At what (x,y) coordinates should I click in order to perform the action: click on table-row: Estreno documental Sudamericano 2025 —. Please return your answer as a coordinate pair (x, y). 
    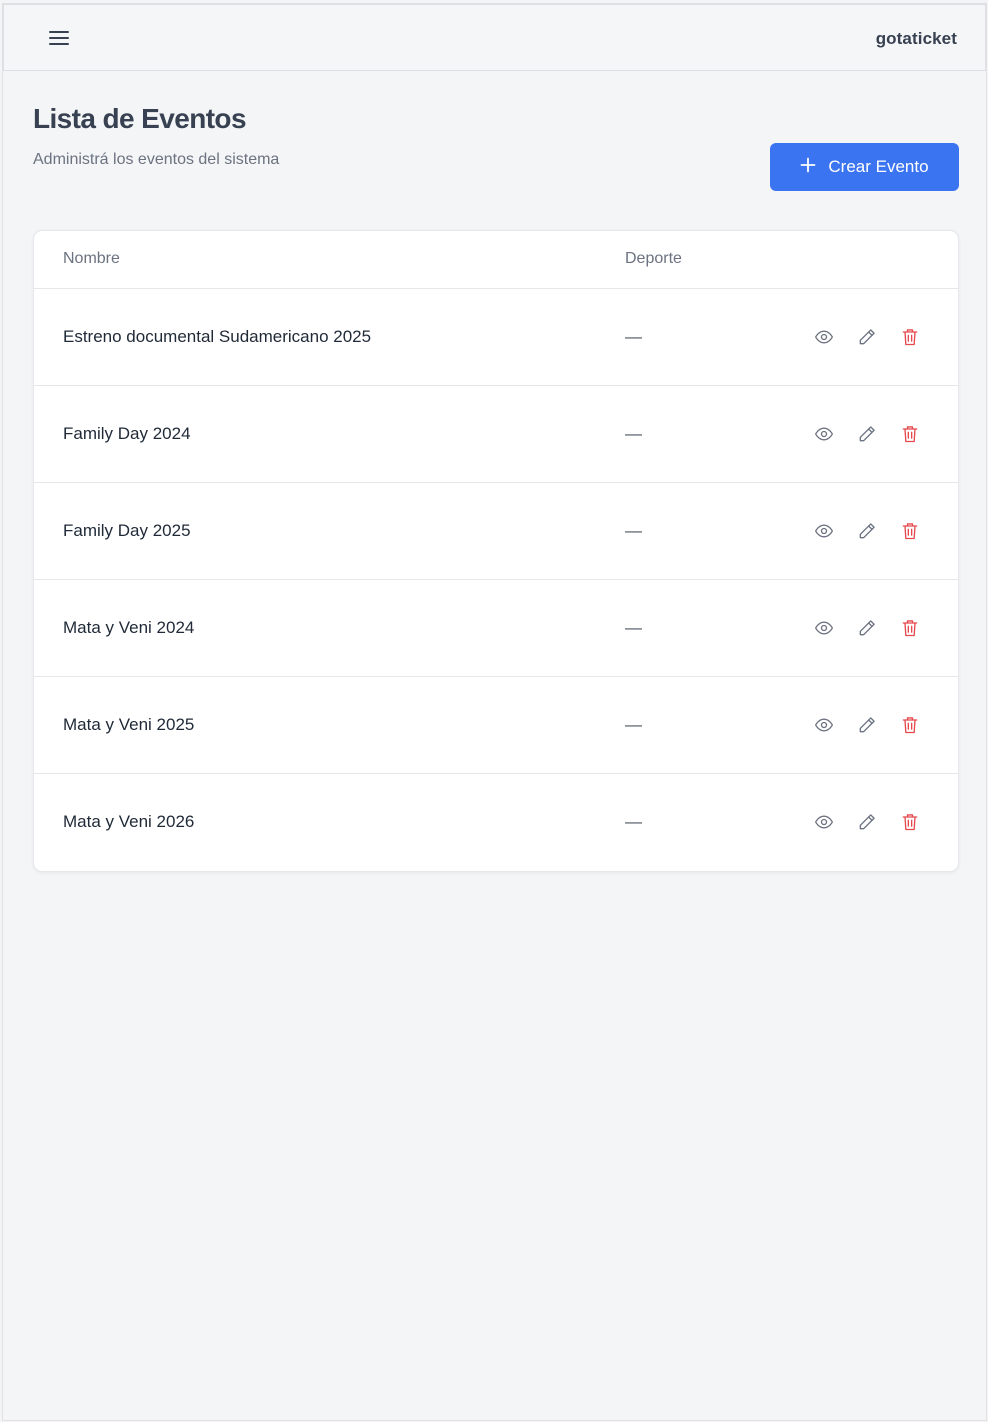
    Looking at the image, I should click on (496, 337).